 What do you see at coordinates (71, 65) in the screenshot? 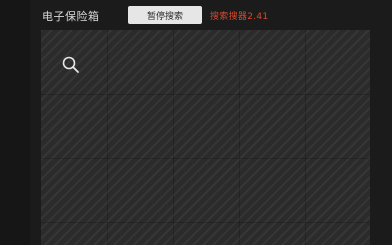
I see `search-icon` at bounding box center [71, 65].